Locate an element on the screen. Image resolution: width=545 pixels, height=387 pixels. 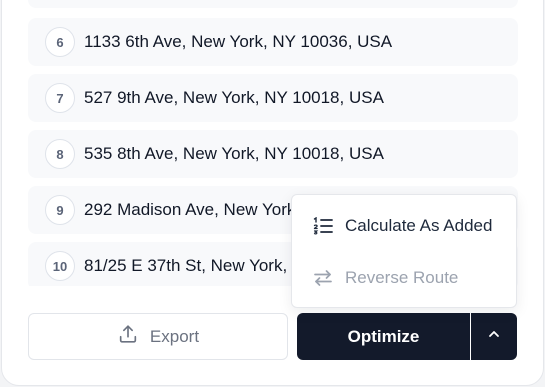
upload-icon is located at coordinates (128, 336).